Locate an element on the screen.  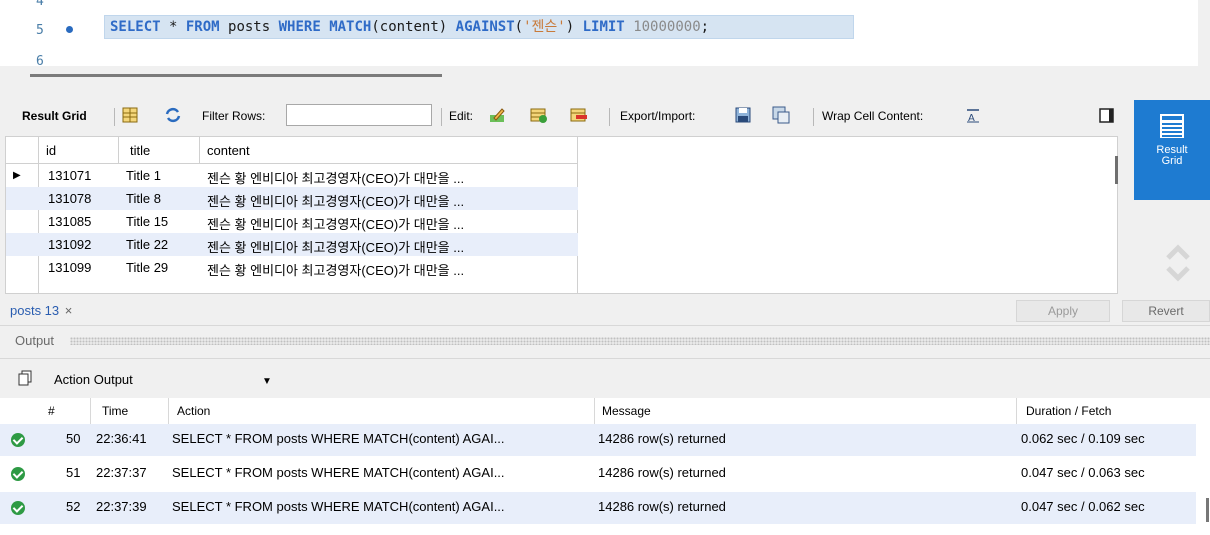
copy-icon is located at coordinates (25, 378).